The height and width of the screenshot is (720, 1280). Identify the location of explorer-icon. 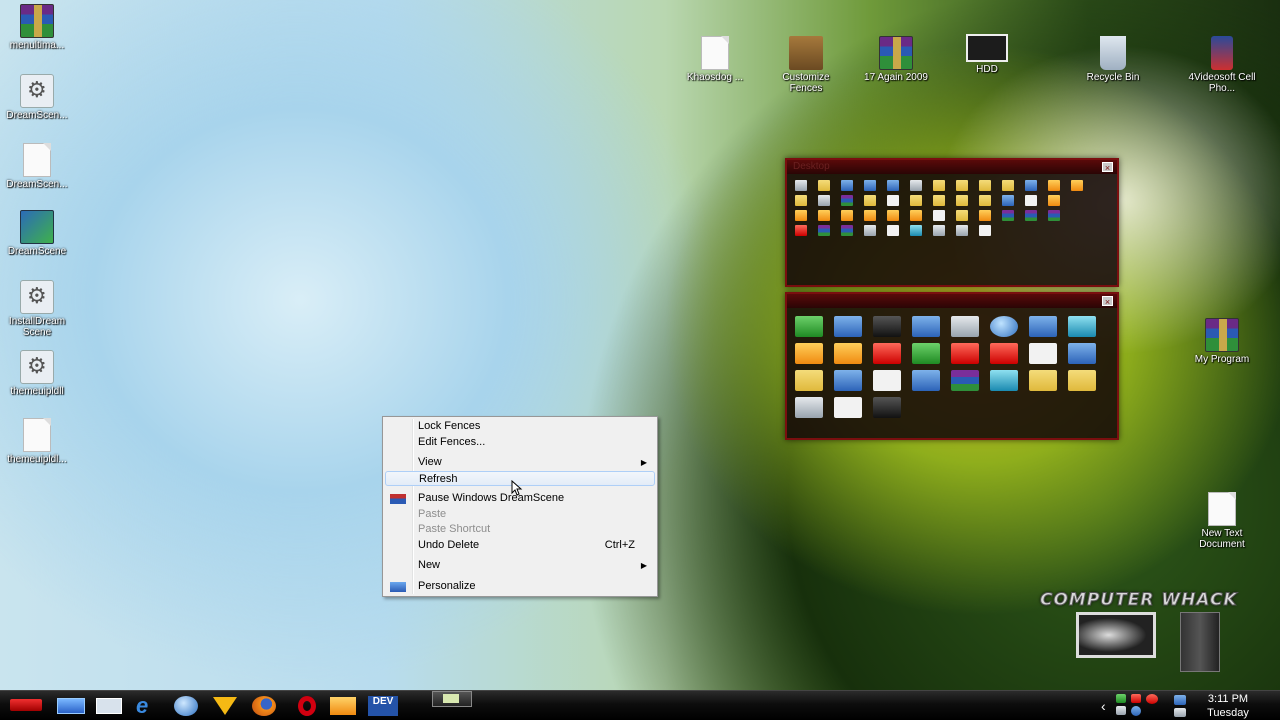
(109, 706).